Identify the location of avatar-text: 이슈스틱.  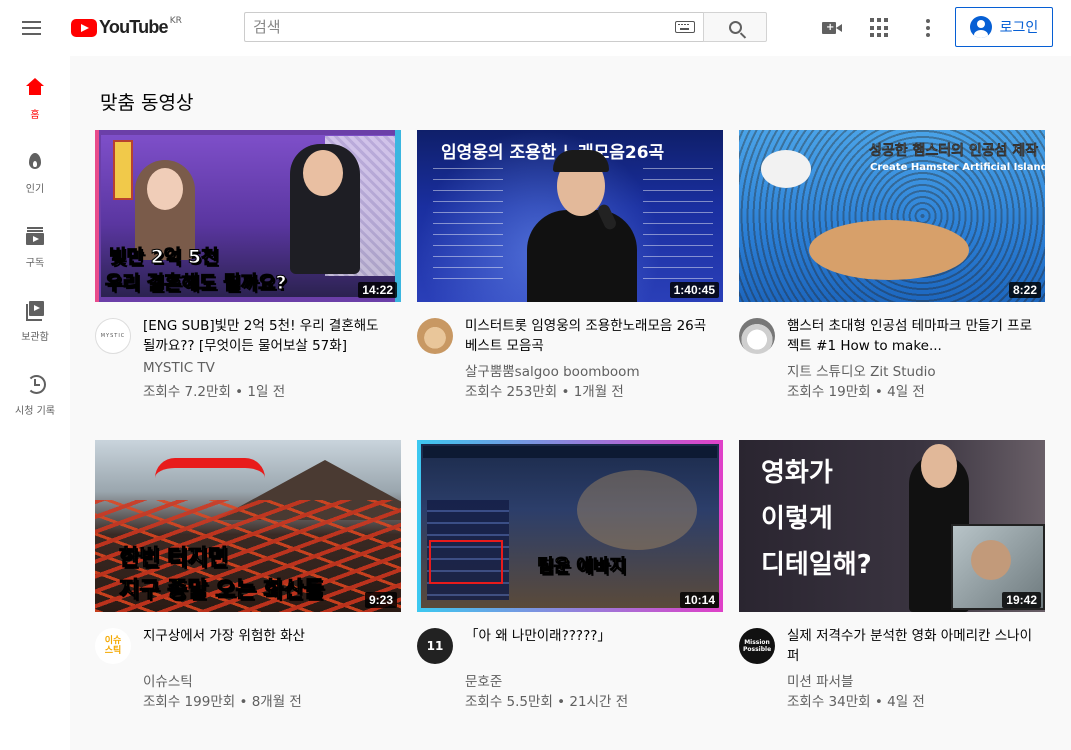
(113, 646).